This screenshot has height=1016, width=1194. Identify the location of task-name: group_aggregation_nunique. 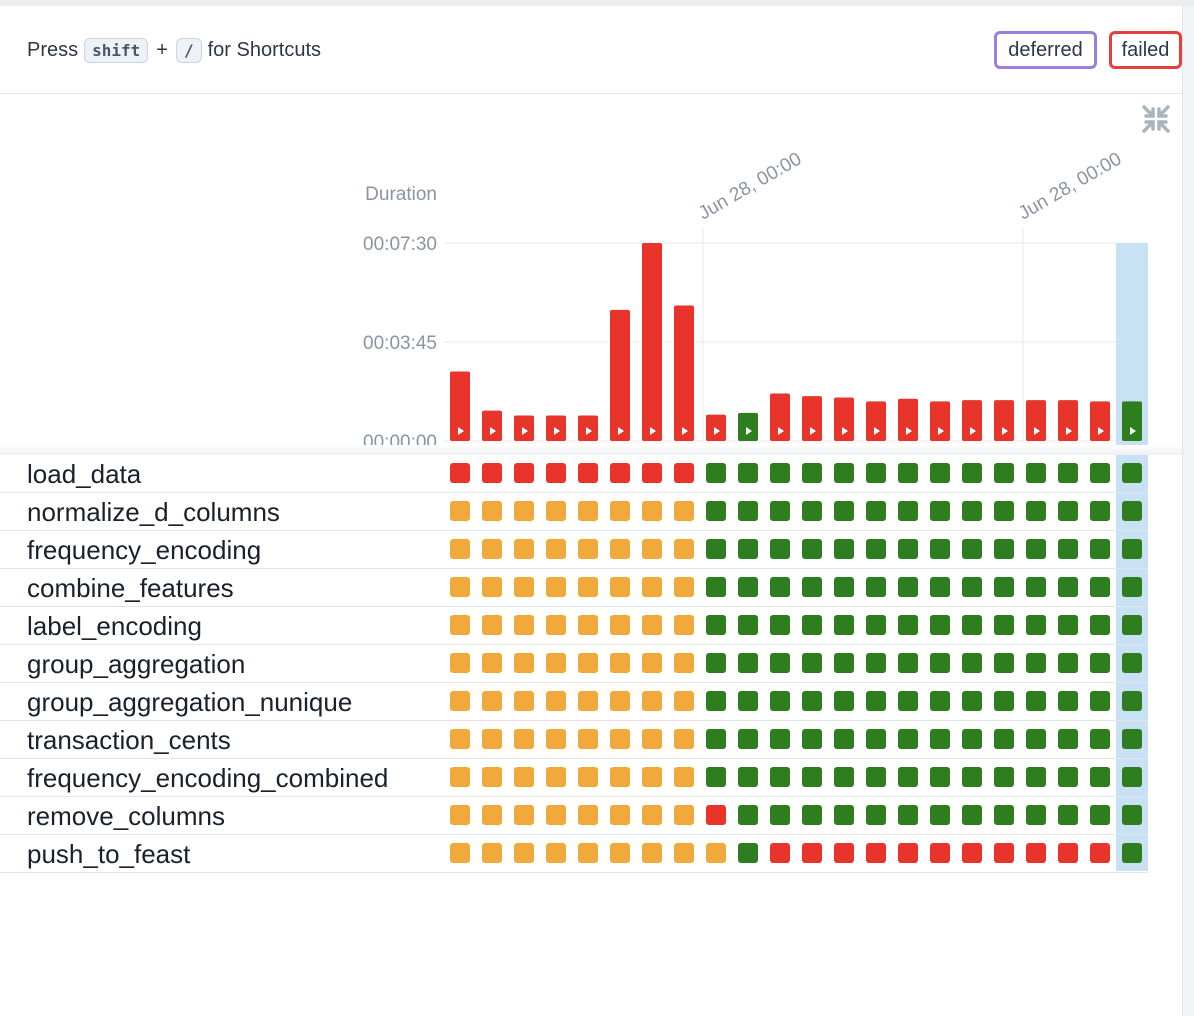
(189, 702).